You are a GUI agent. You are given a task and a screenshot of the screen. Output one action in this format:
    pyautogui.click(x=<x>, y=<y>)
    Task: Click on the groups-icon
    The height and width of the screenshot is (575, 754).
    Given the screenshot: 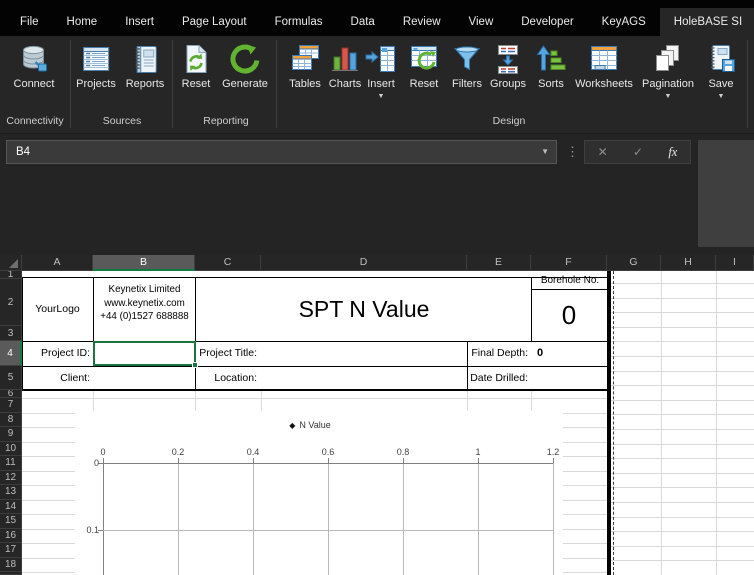 What is the action you would take?
    pyautogui.click(x=508, y=59)
    